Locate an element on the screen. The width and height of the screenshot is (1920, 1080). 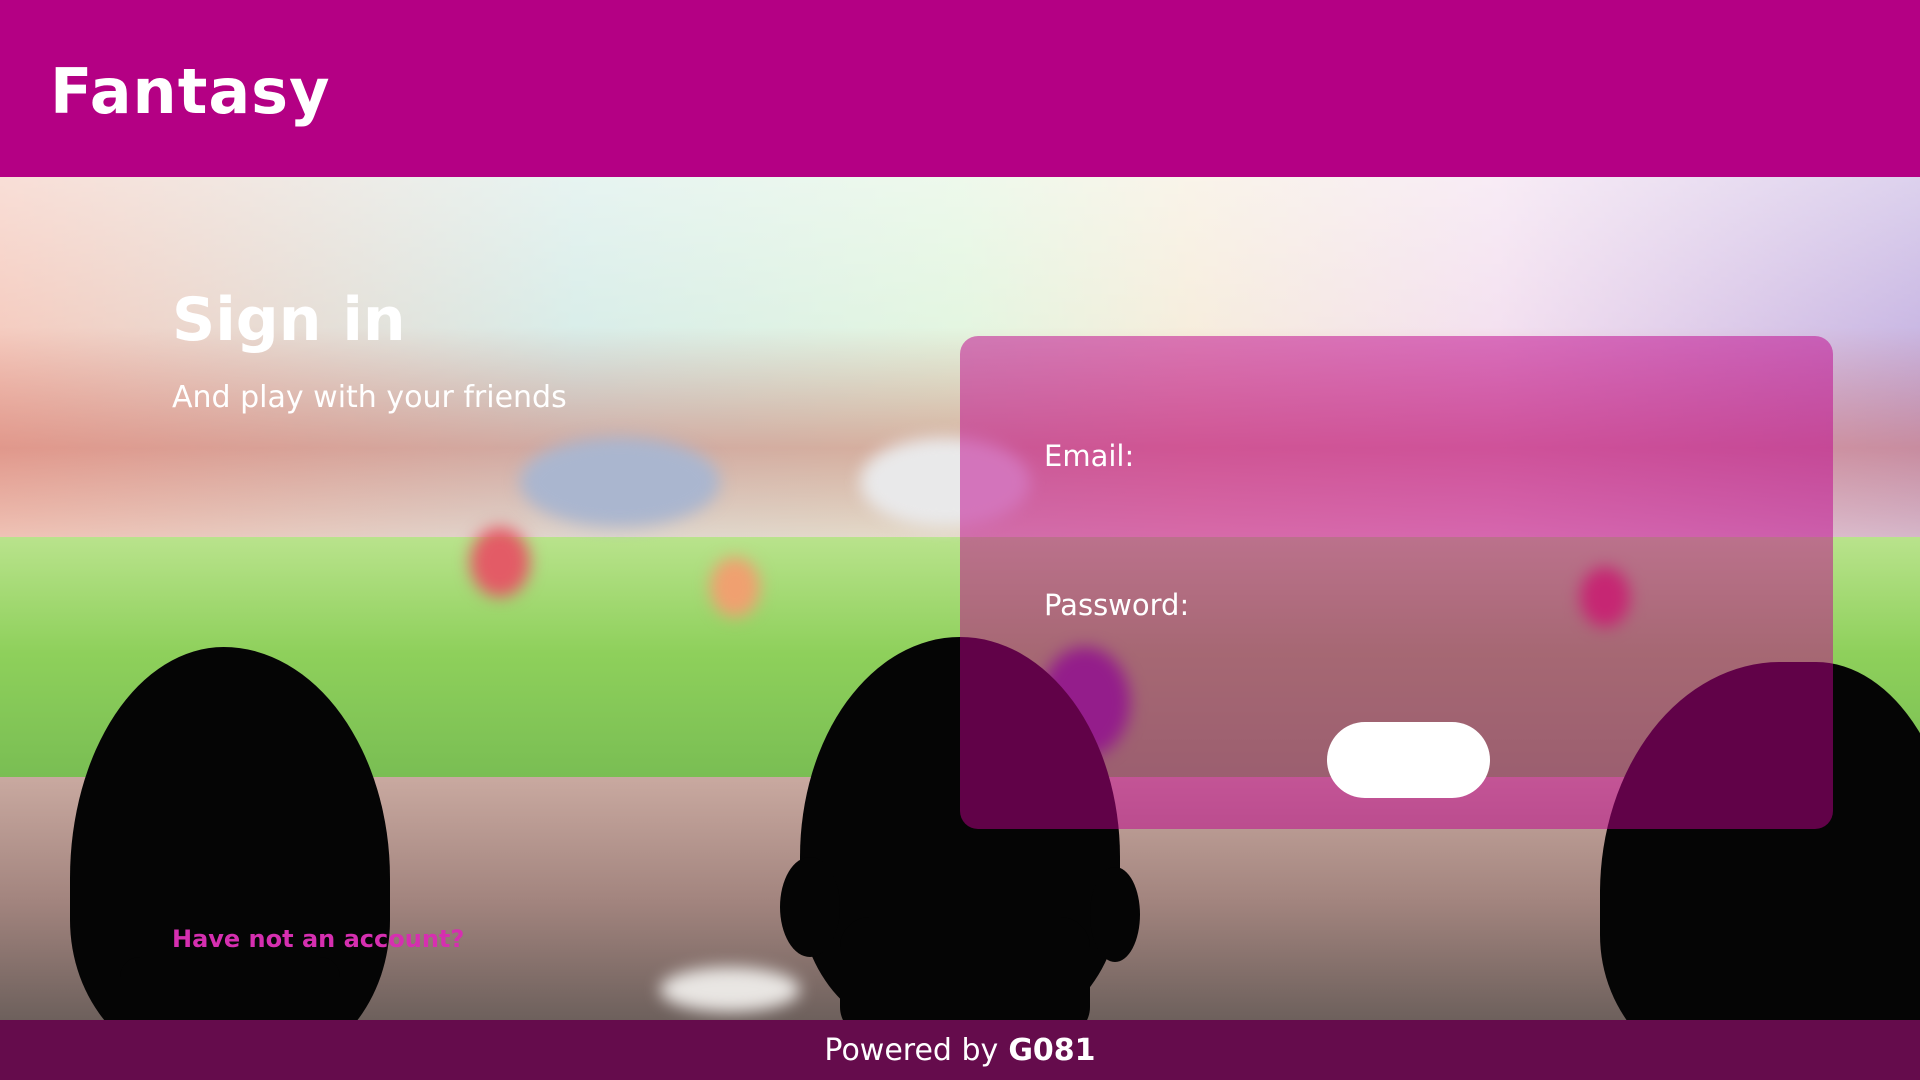
email-field is located at coordinates (1470, 457).